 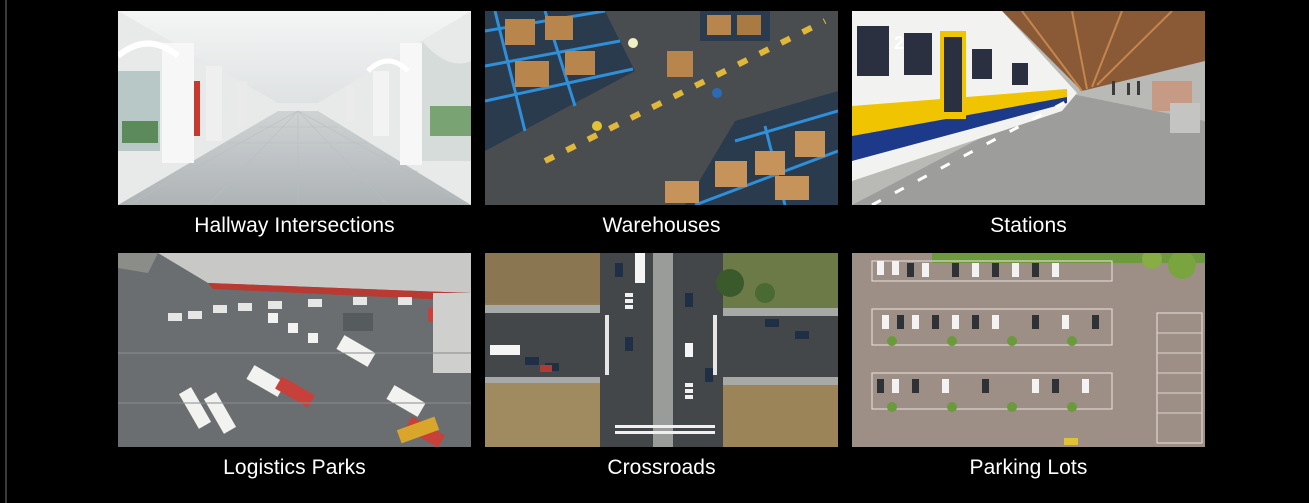 I want to click on tile-caption: Stations, so click(x=1028, y=225).